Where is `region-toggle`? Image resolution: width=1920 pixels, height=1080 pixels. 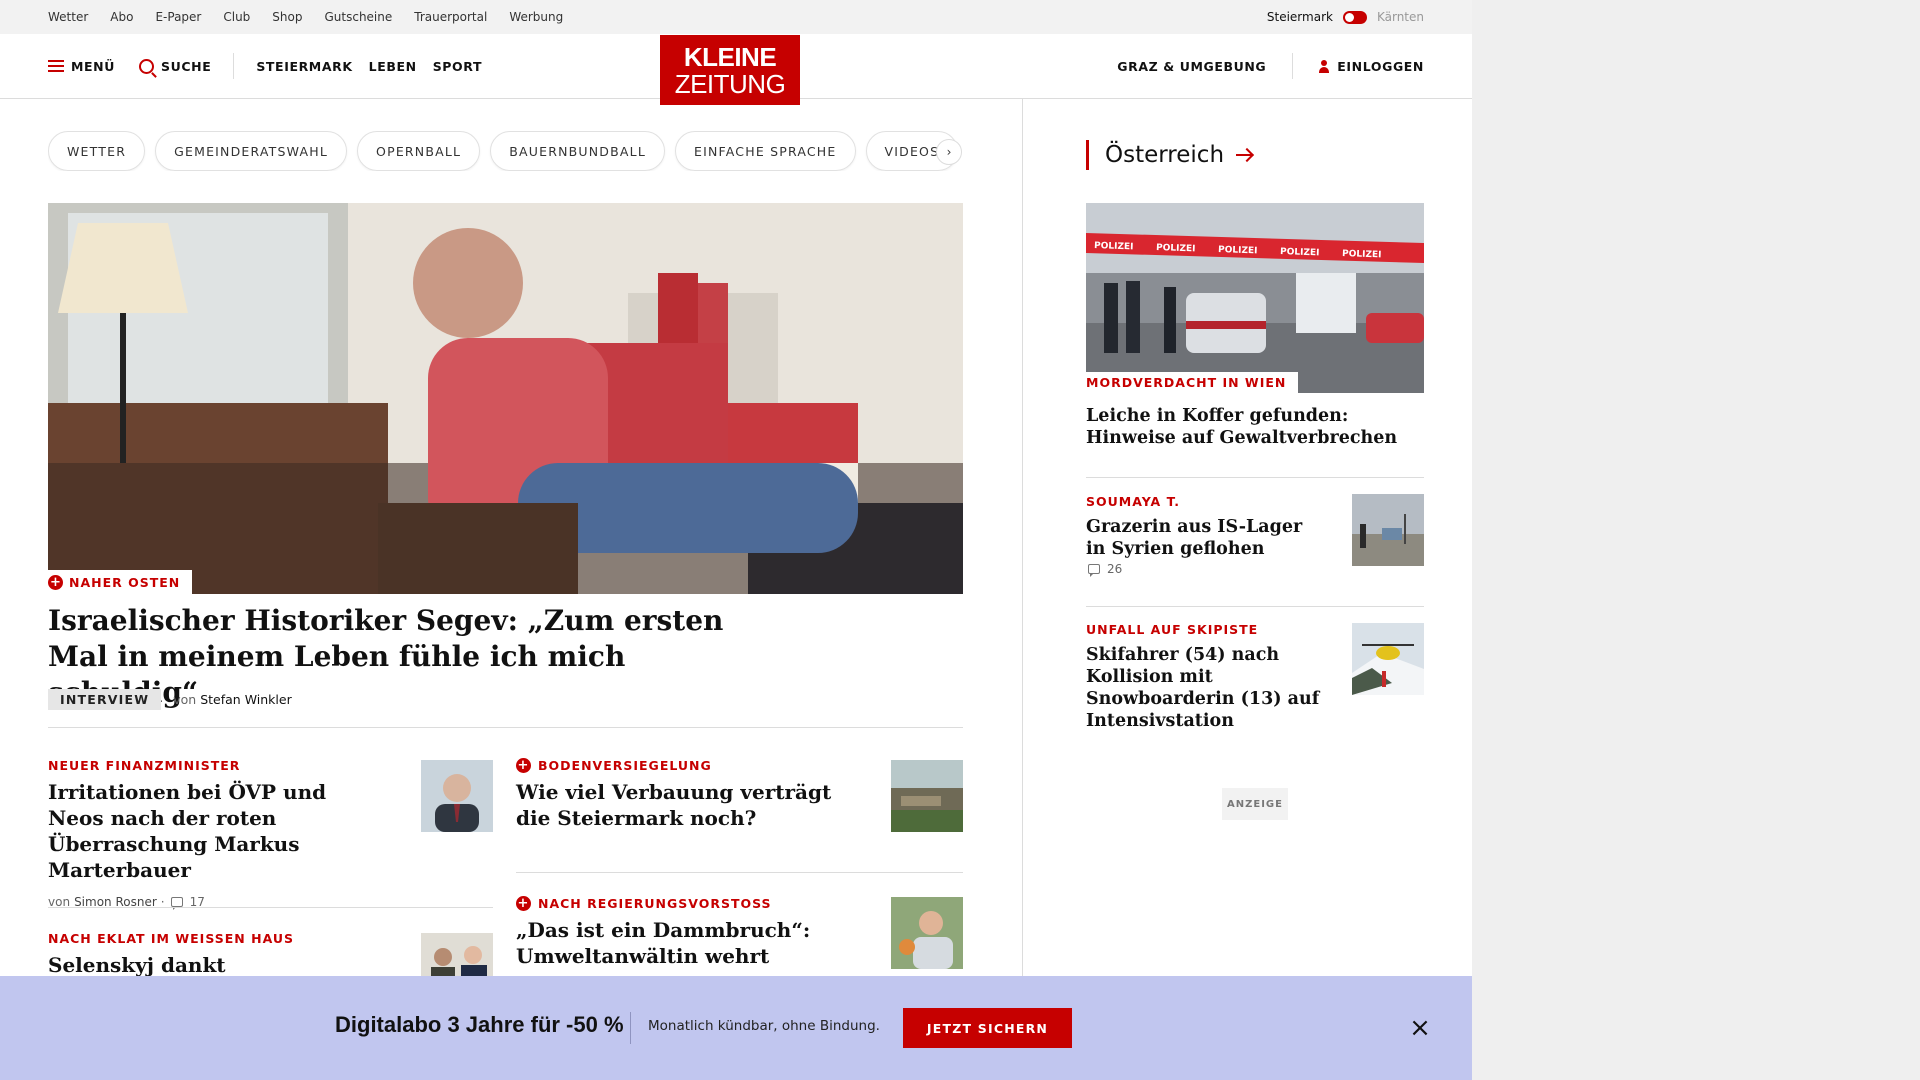
region-toggle is located at coordinates (1354, 17).